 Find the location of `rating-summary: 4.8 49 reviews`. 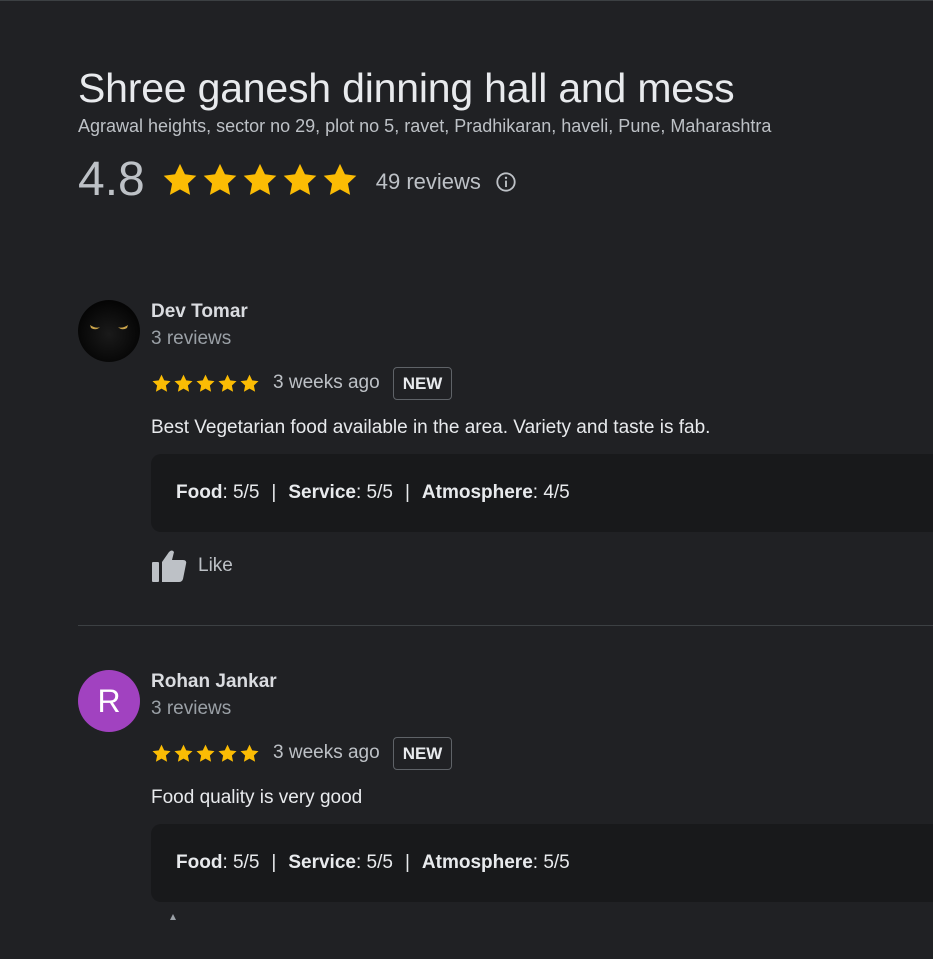

rating-summary: 4.8 49 reviews is located at coordinates (505, 180).